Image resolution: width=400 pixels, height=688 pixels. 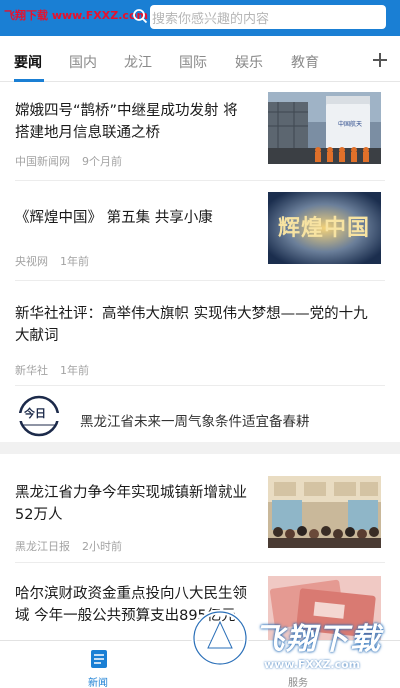 I want to click on article-meta: 黑龙江日报 2小时前, so click(x=68, y=546).